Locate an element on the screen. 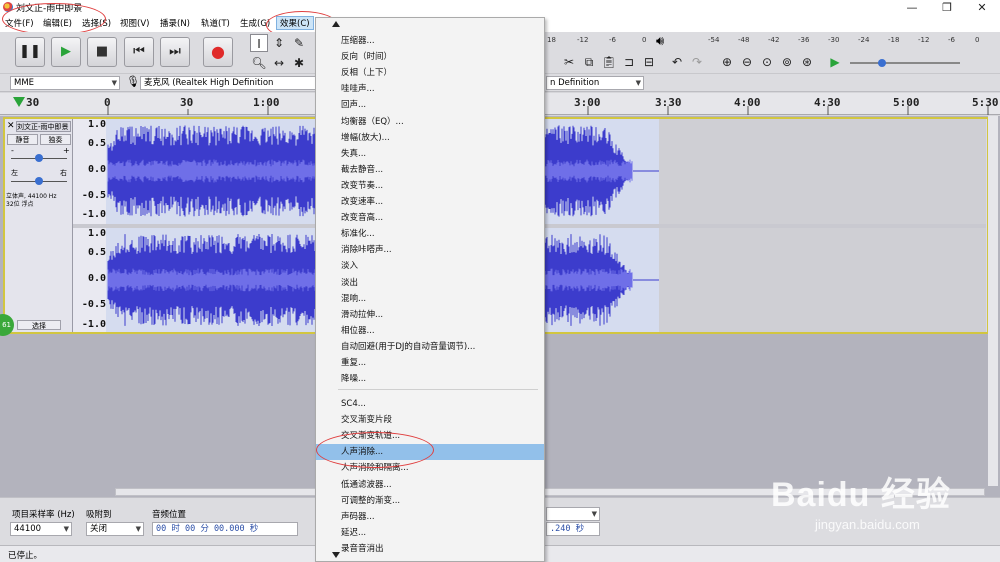 The image size is (1000, 562). skip-to-start-button: ⏮ is located at coordinates (139, 52).